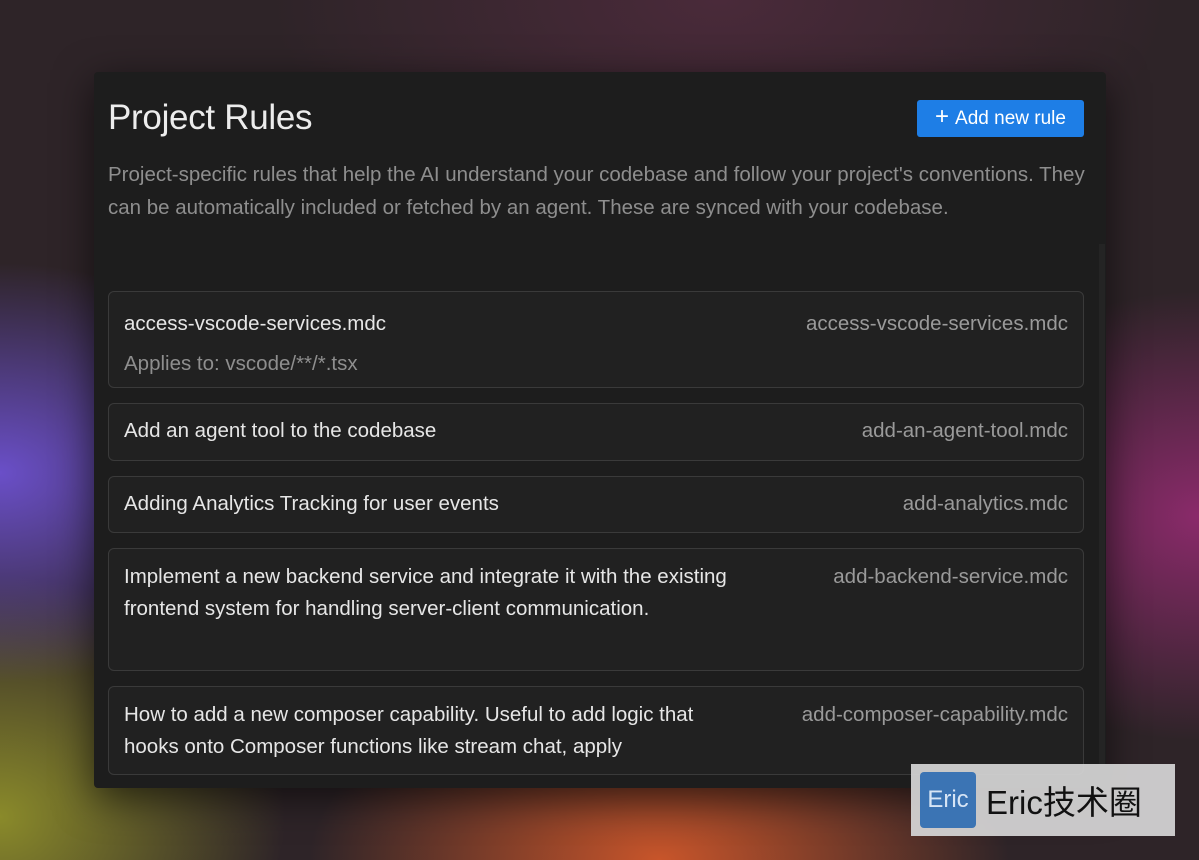 The width and height of the screenshot is (1199, 860). I want to click on rule-applies-to: Applies to: vscode/**/*.tsx, so click(241, 363).